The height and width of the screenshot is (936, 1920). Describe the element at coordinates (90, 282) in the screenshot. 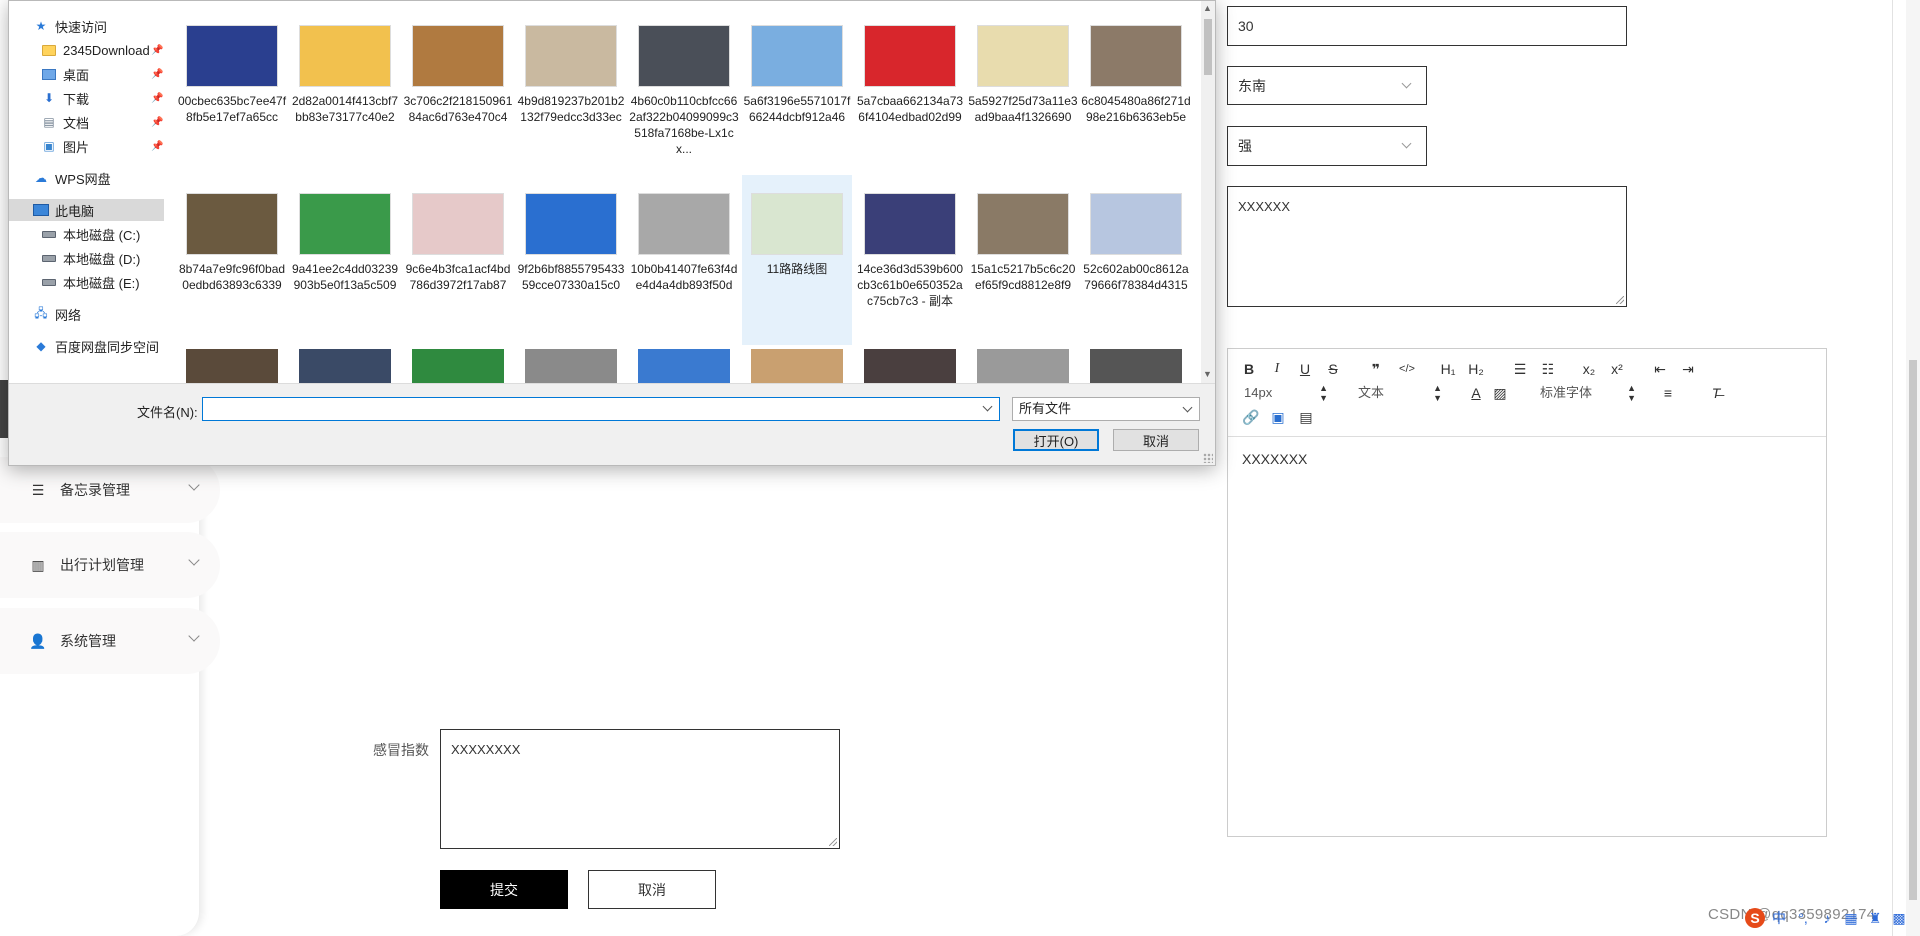

I see `nav-drive-e: 本地磁盘 (E:)` at that location.